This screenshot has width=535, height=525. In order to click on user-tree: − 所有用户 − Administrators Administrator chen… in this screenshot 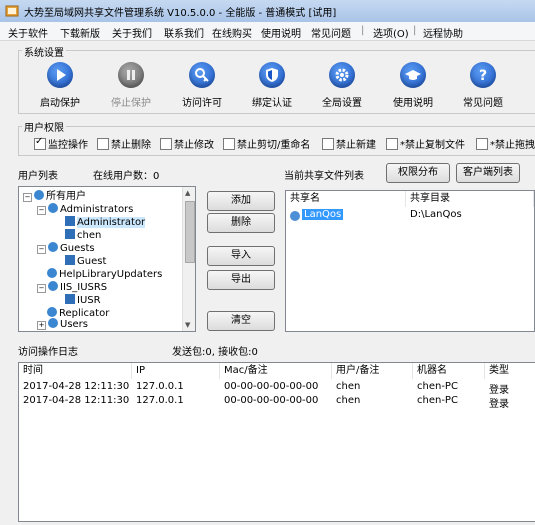, I will do `click(107, 259)`.